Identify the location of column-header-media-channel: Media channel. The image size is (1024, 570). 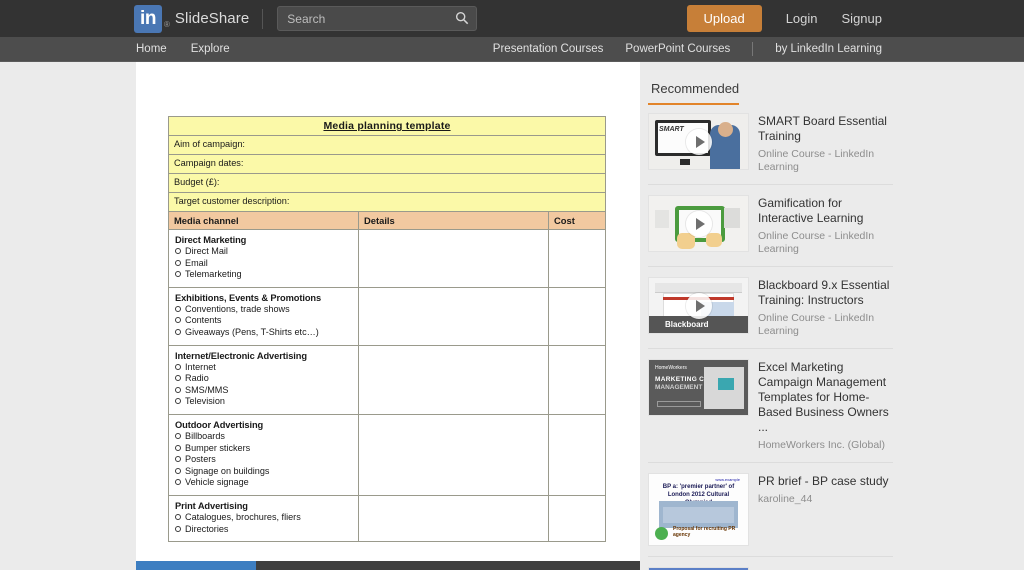
(263, 220).